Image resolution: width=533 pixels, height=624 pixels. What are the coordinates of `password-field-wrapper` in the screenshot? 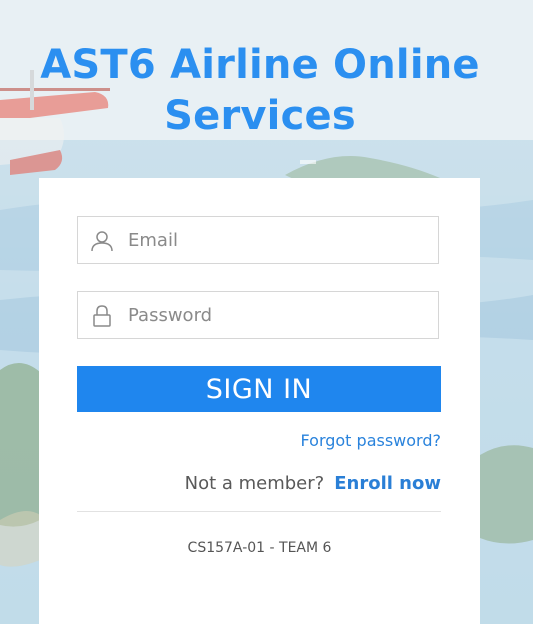 It's located at (258, 315).